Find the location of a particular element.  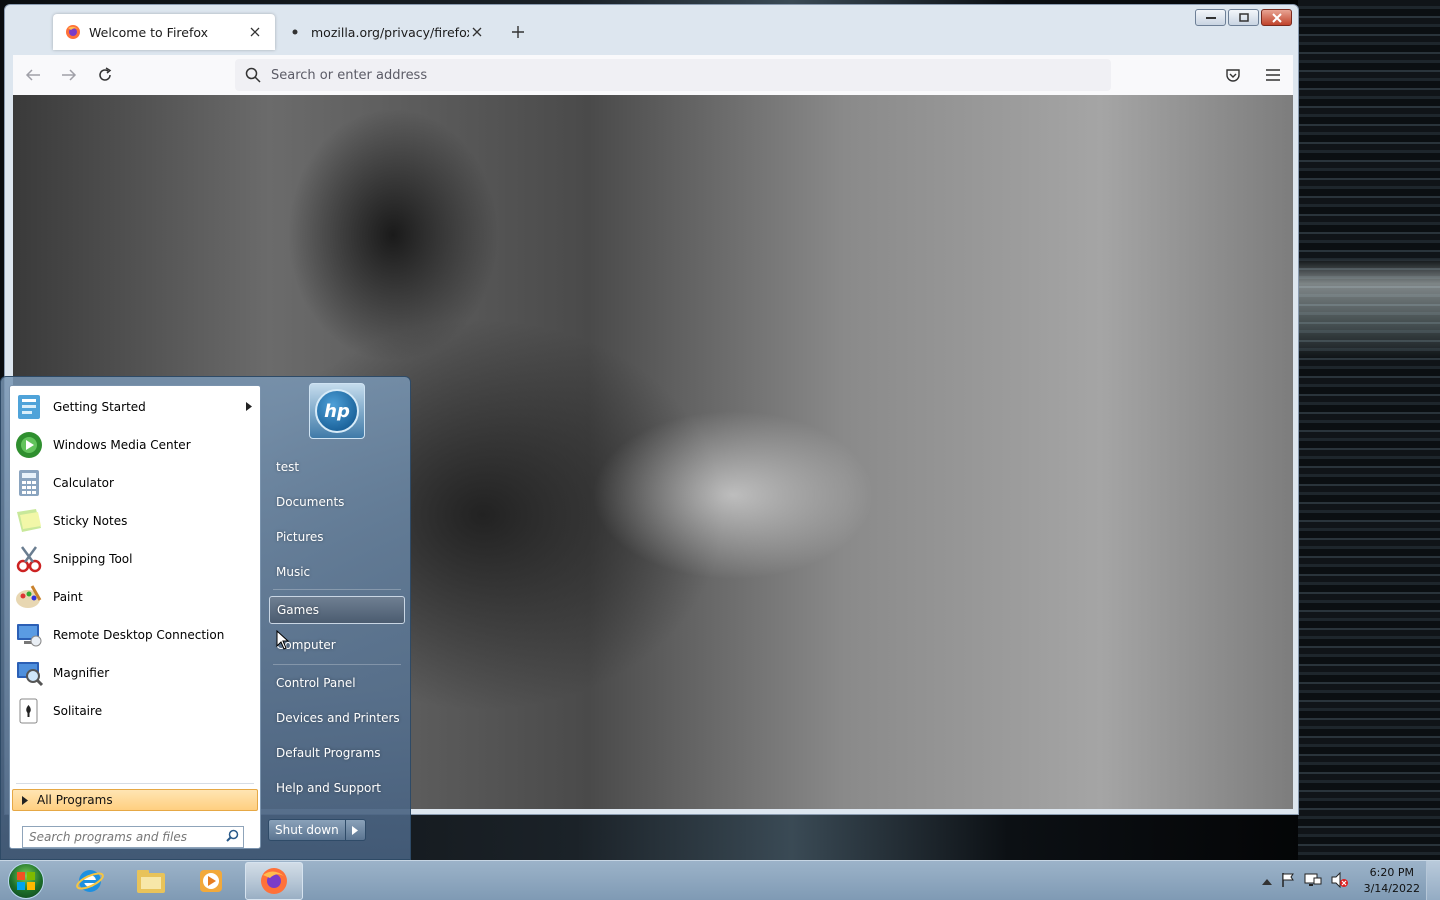

address-bar: Search or enter address is located at coordinates (673, 75).